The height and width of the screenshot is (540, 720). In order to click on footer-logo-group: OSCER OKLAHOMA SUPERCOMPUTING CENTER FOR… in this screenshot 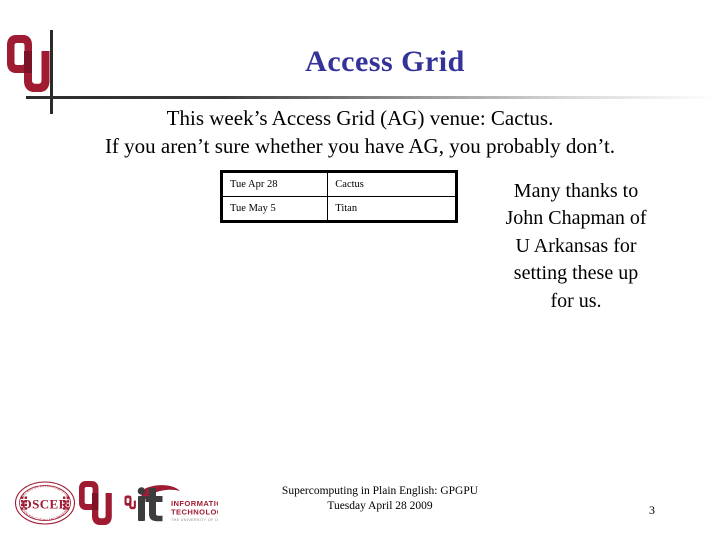, I will do `click(125, 504)`.